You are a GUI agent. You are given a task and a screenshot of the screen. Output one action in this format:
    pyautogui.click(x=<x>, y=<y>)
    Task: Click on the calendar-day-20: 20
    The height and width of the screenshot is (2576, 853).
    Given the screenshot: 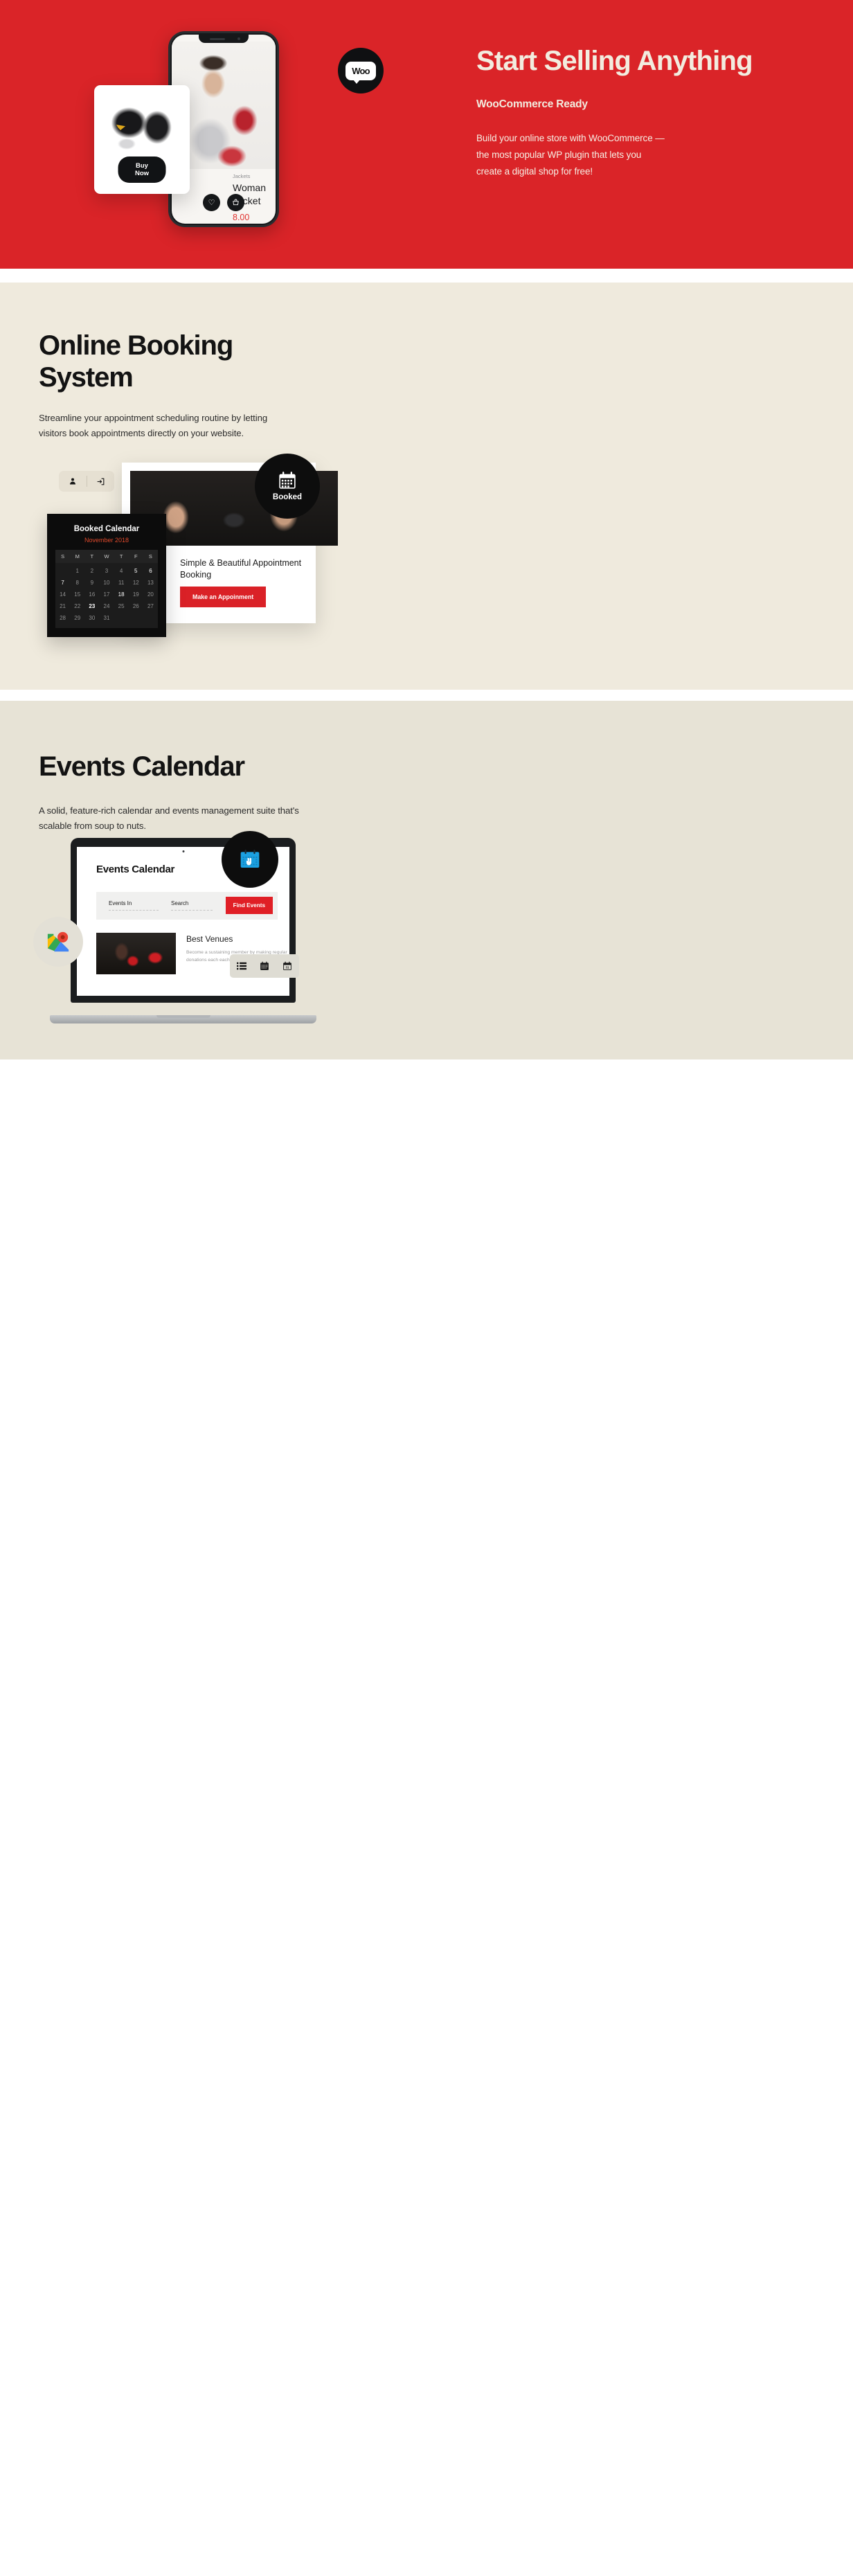 What is the action you would take?
    pyautogui.click(x=151, y=595)
    